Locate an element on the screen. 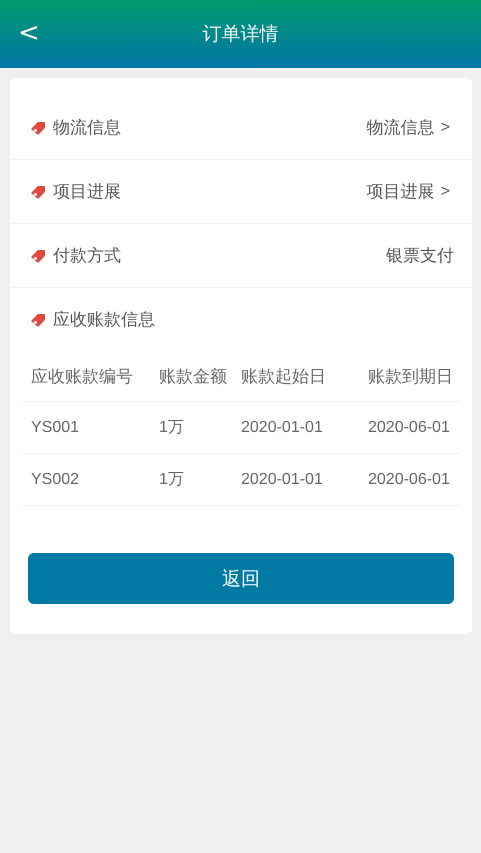 The width and height of the screenshot is (481, 853). back-button: < is located at coordinates (29, 33).